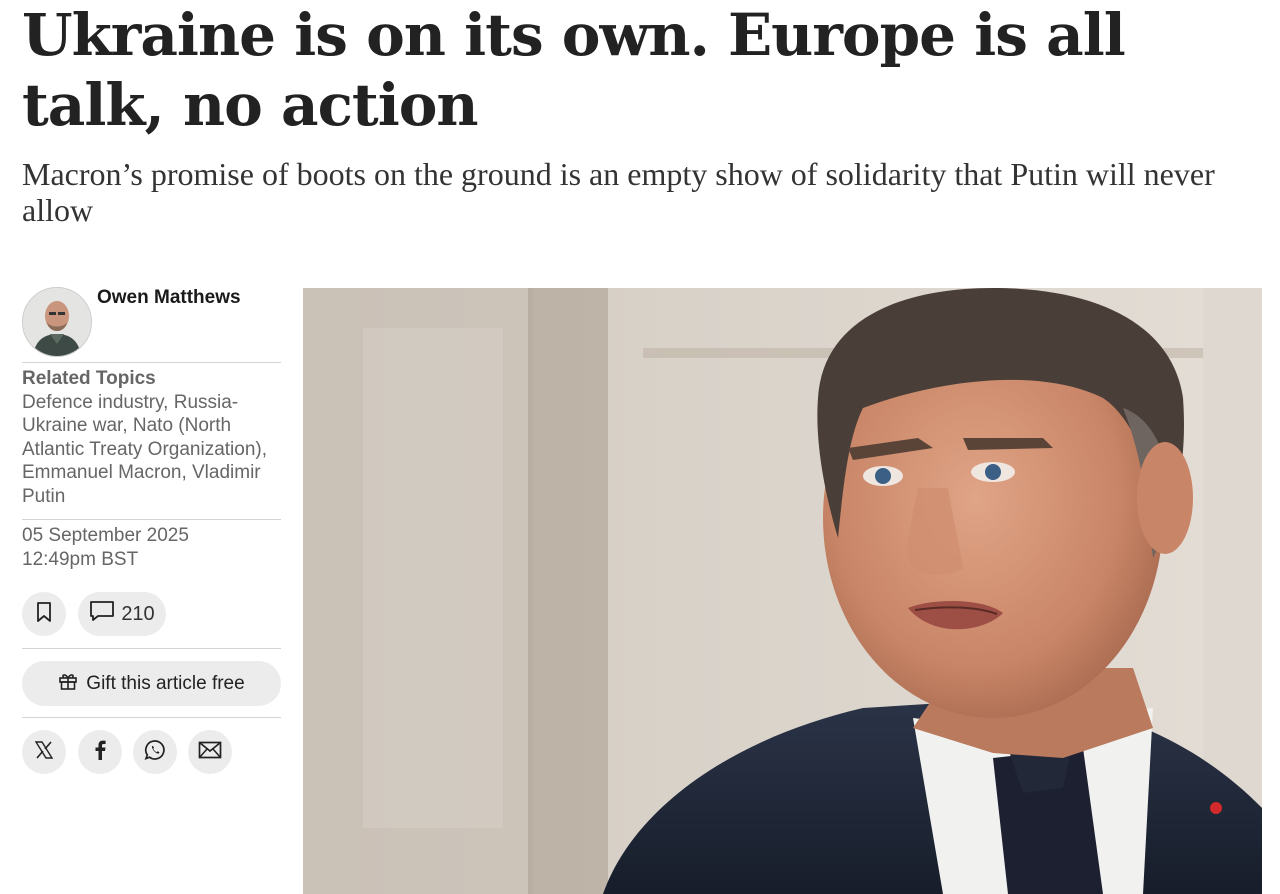 This screenshot has width=1280, height=894. I want to click on email-icon, so click(210, 752).